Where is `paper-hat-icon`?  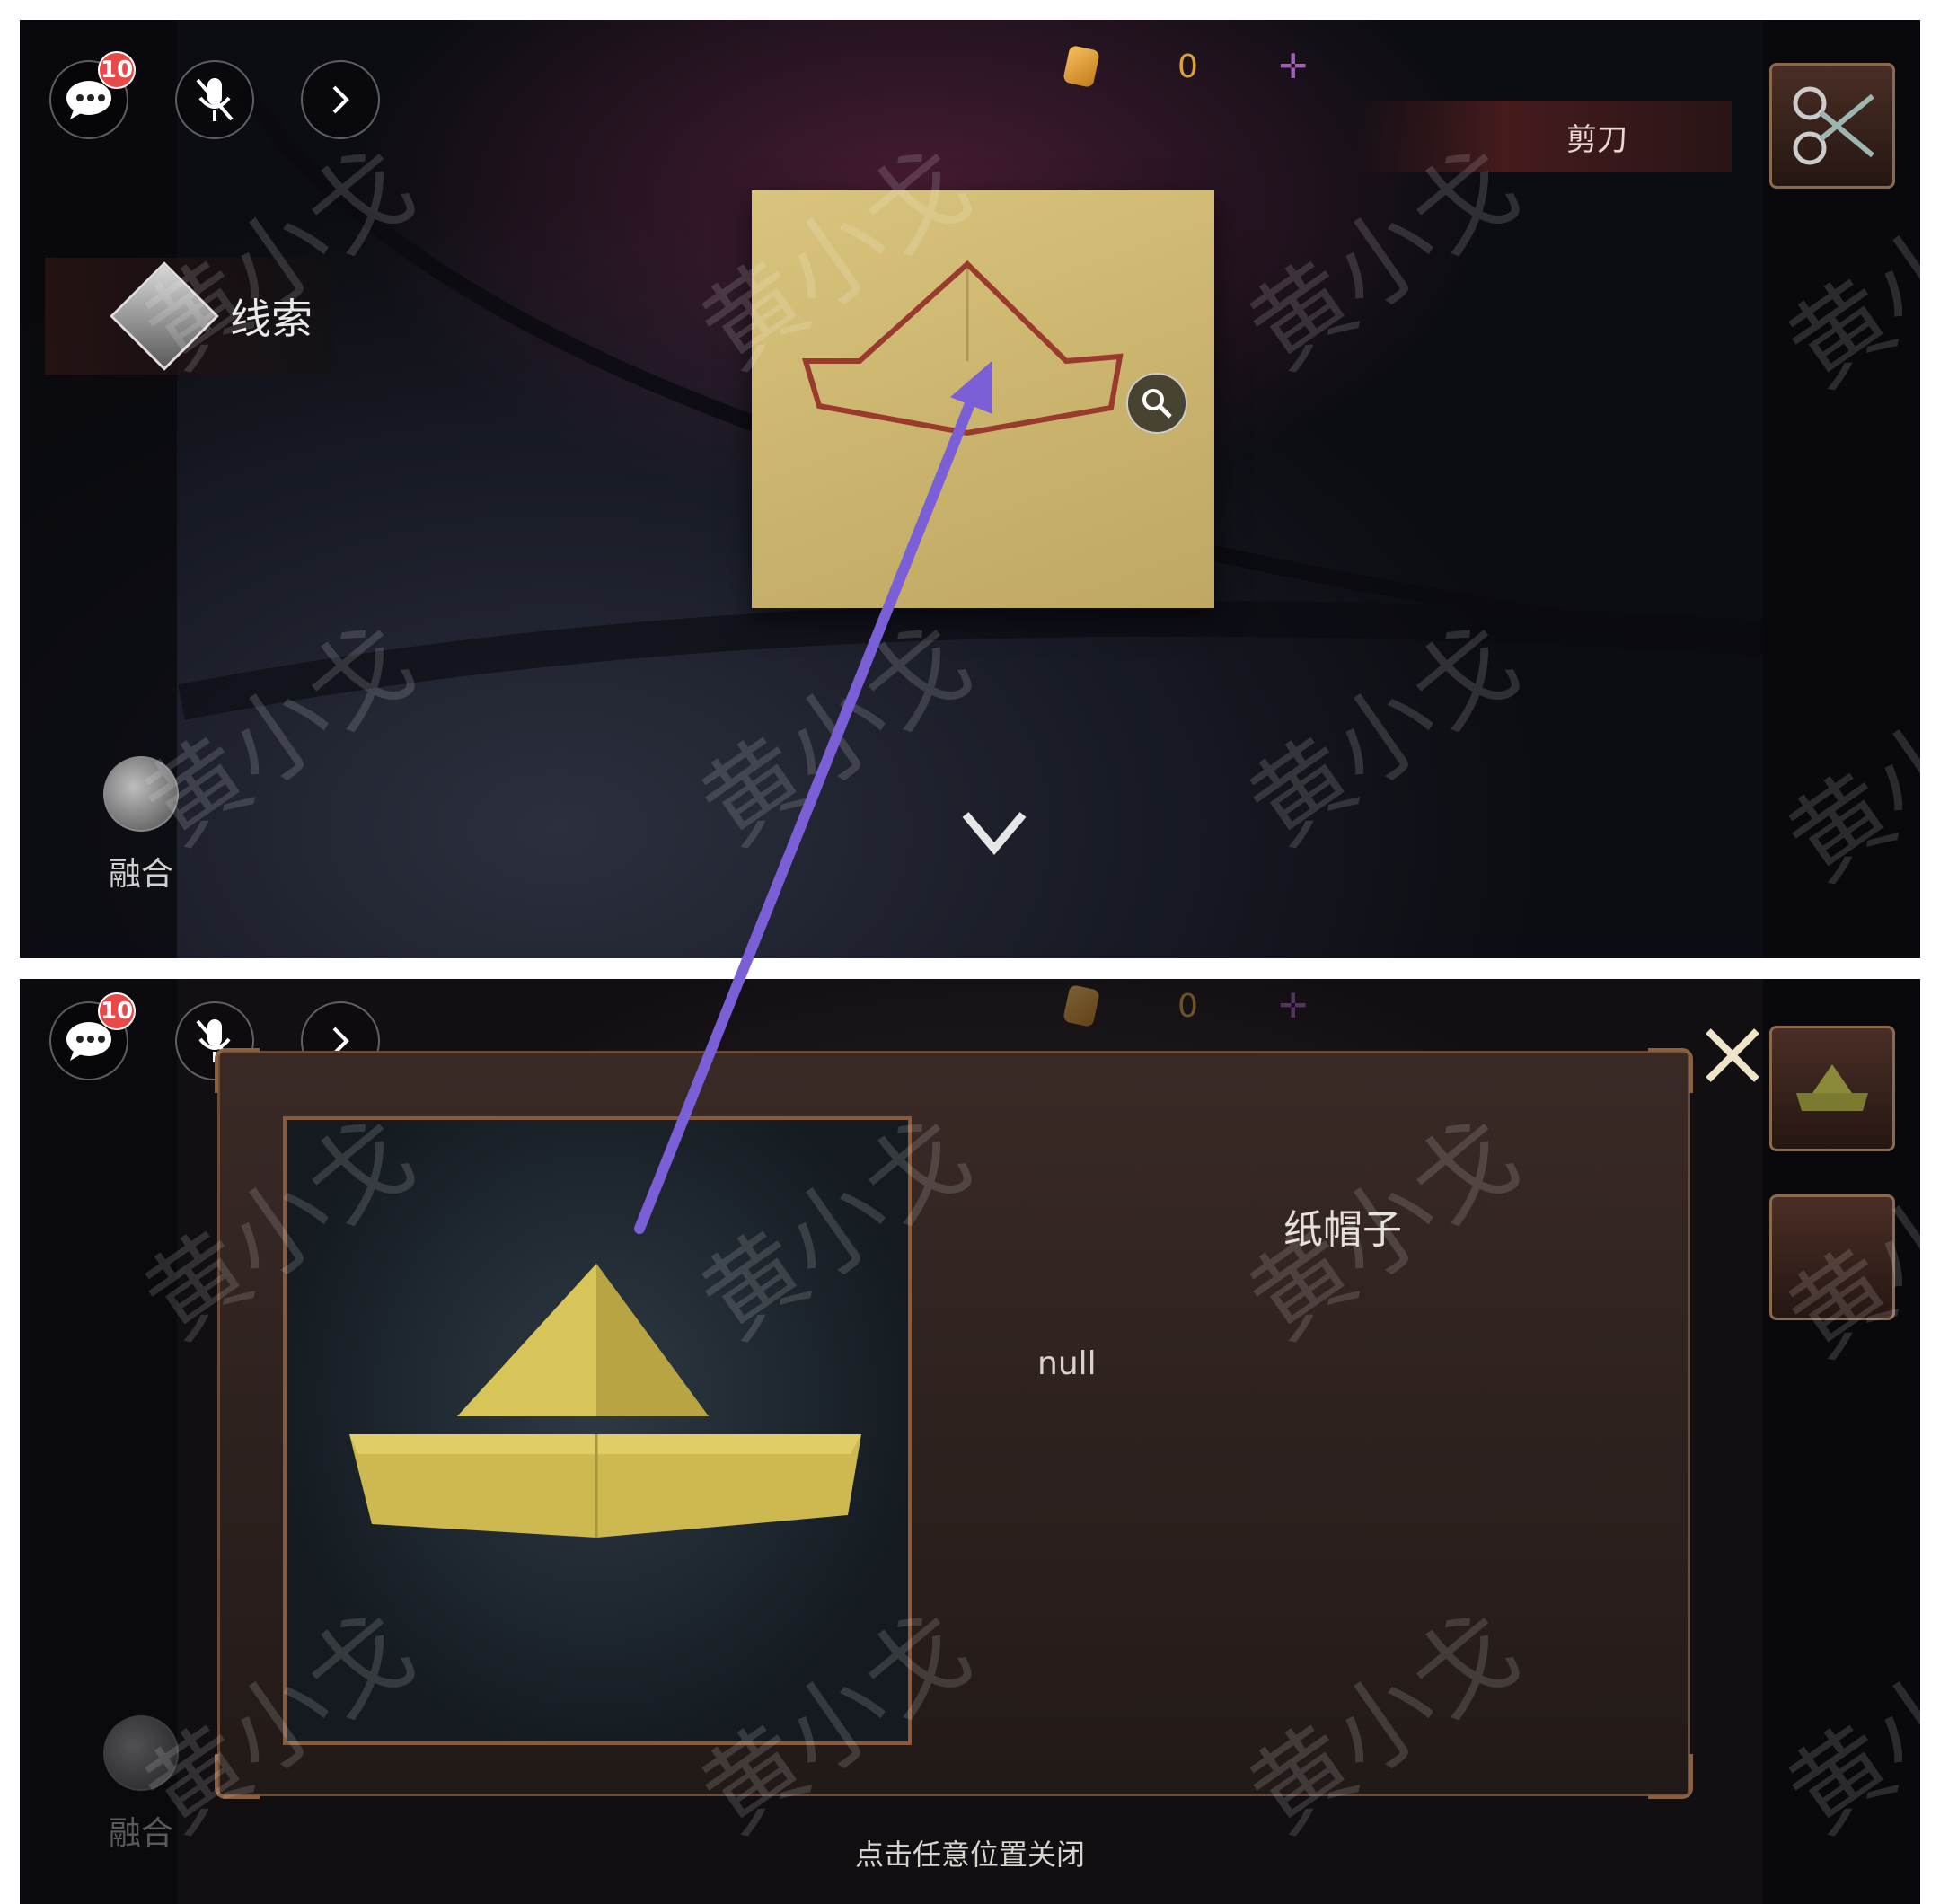
paper-hat-icon is located at coordinates (1832, 1087).